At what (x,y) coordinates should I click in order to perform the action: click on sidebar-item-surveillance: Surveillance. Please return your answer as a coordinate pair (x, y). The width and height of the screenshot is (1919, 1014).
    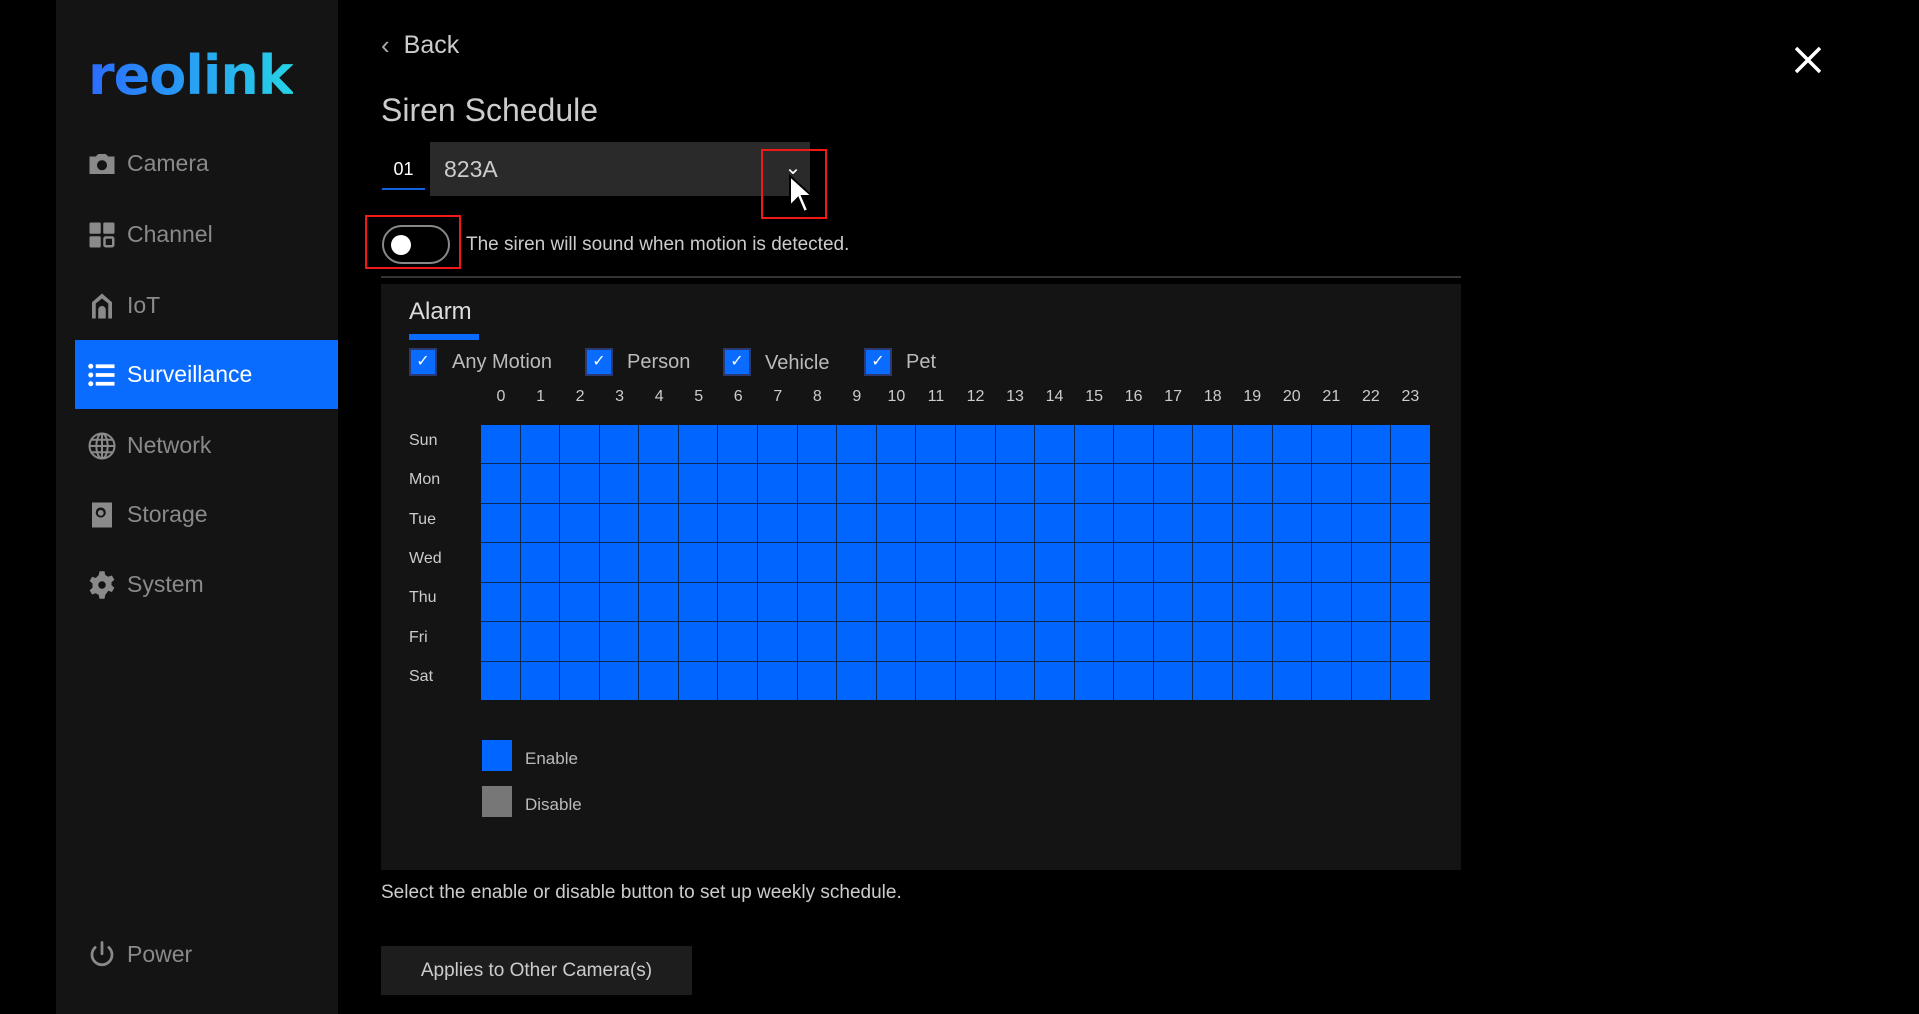
    Looking at the image, I should click on (206, 374).